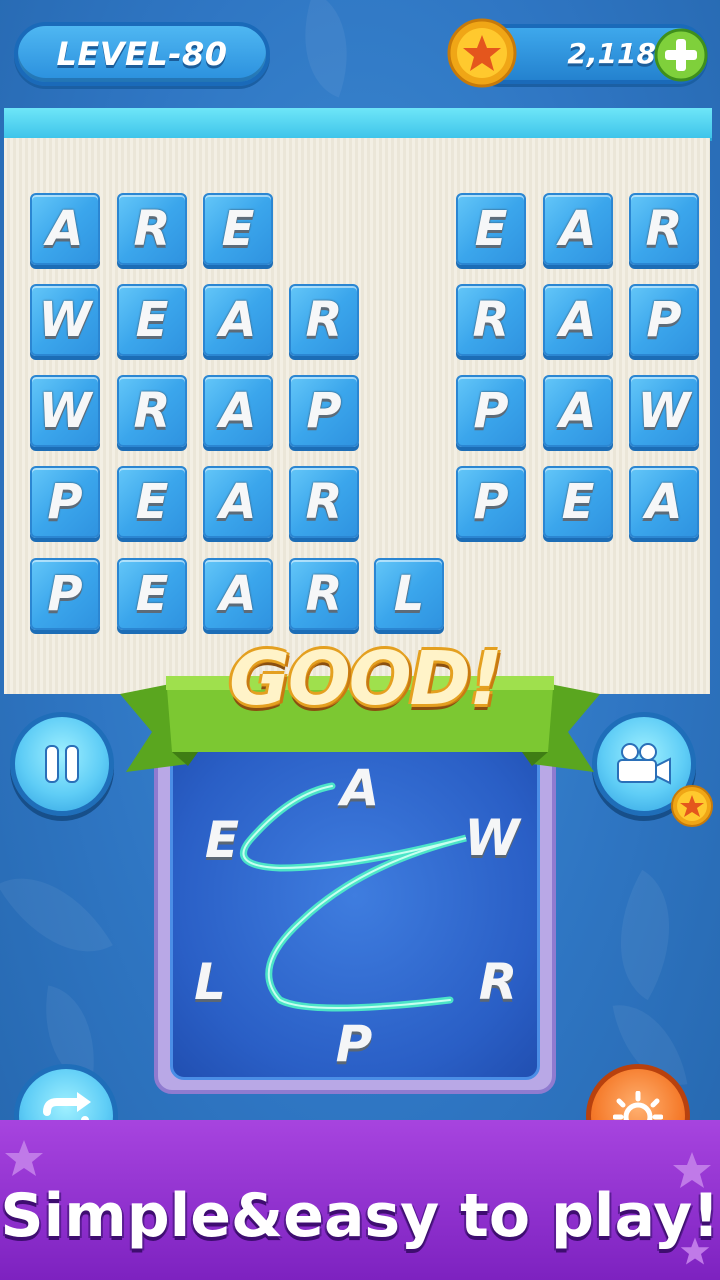 Image resolution: width=720 pixels, height=1280 pixels. Describe the element at coordinates (360, 1216) in the screenshot. I see `footer-tagline: Simple&easy to play!` at that location.